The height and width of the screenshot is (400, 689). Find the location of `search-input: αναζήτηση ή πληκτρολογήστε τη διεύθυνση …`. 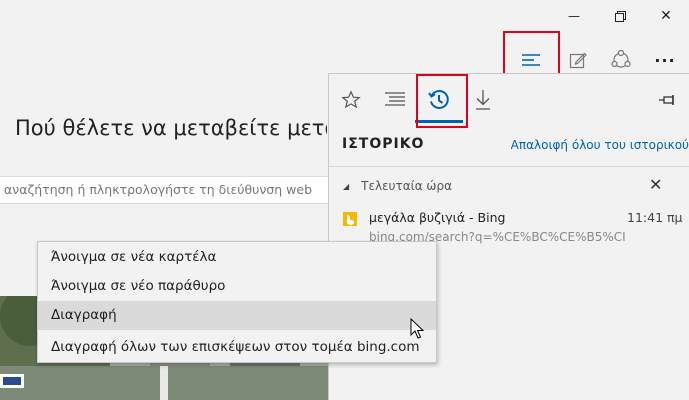

search-input: αναζήτηση ή πληκτρολογήστε τη διεύθυνση … is located at coordinates (164, 190).